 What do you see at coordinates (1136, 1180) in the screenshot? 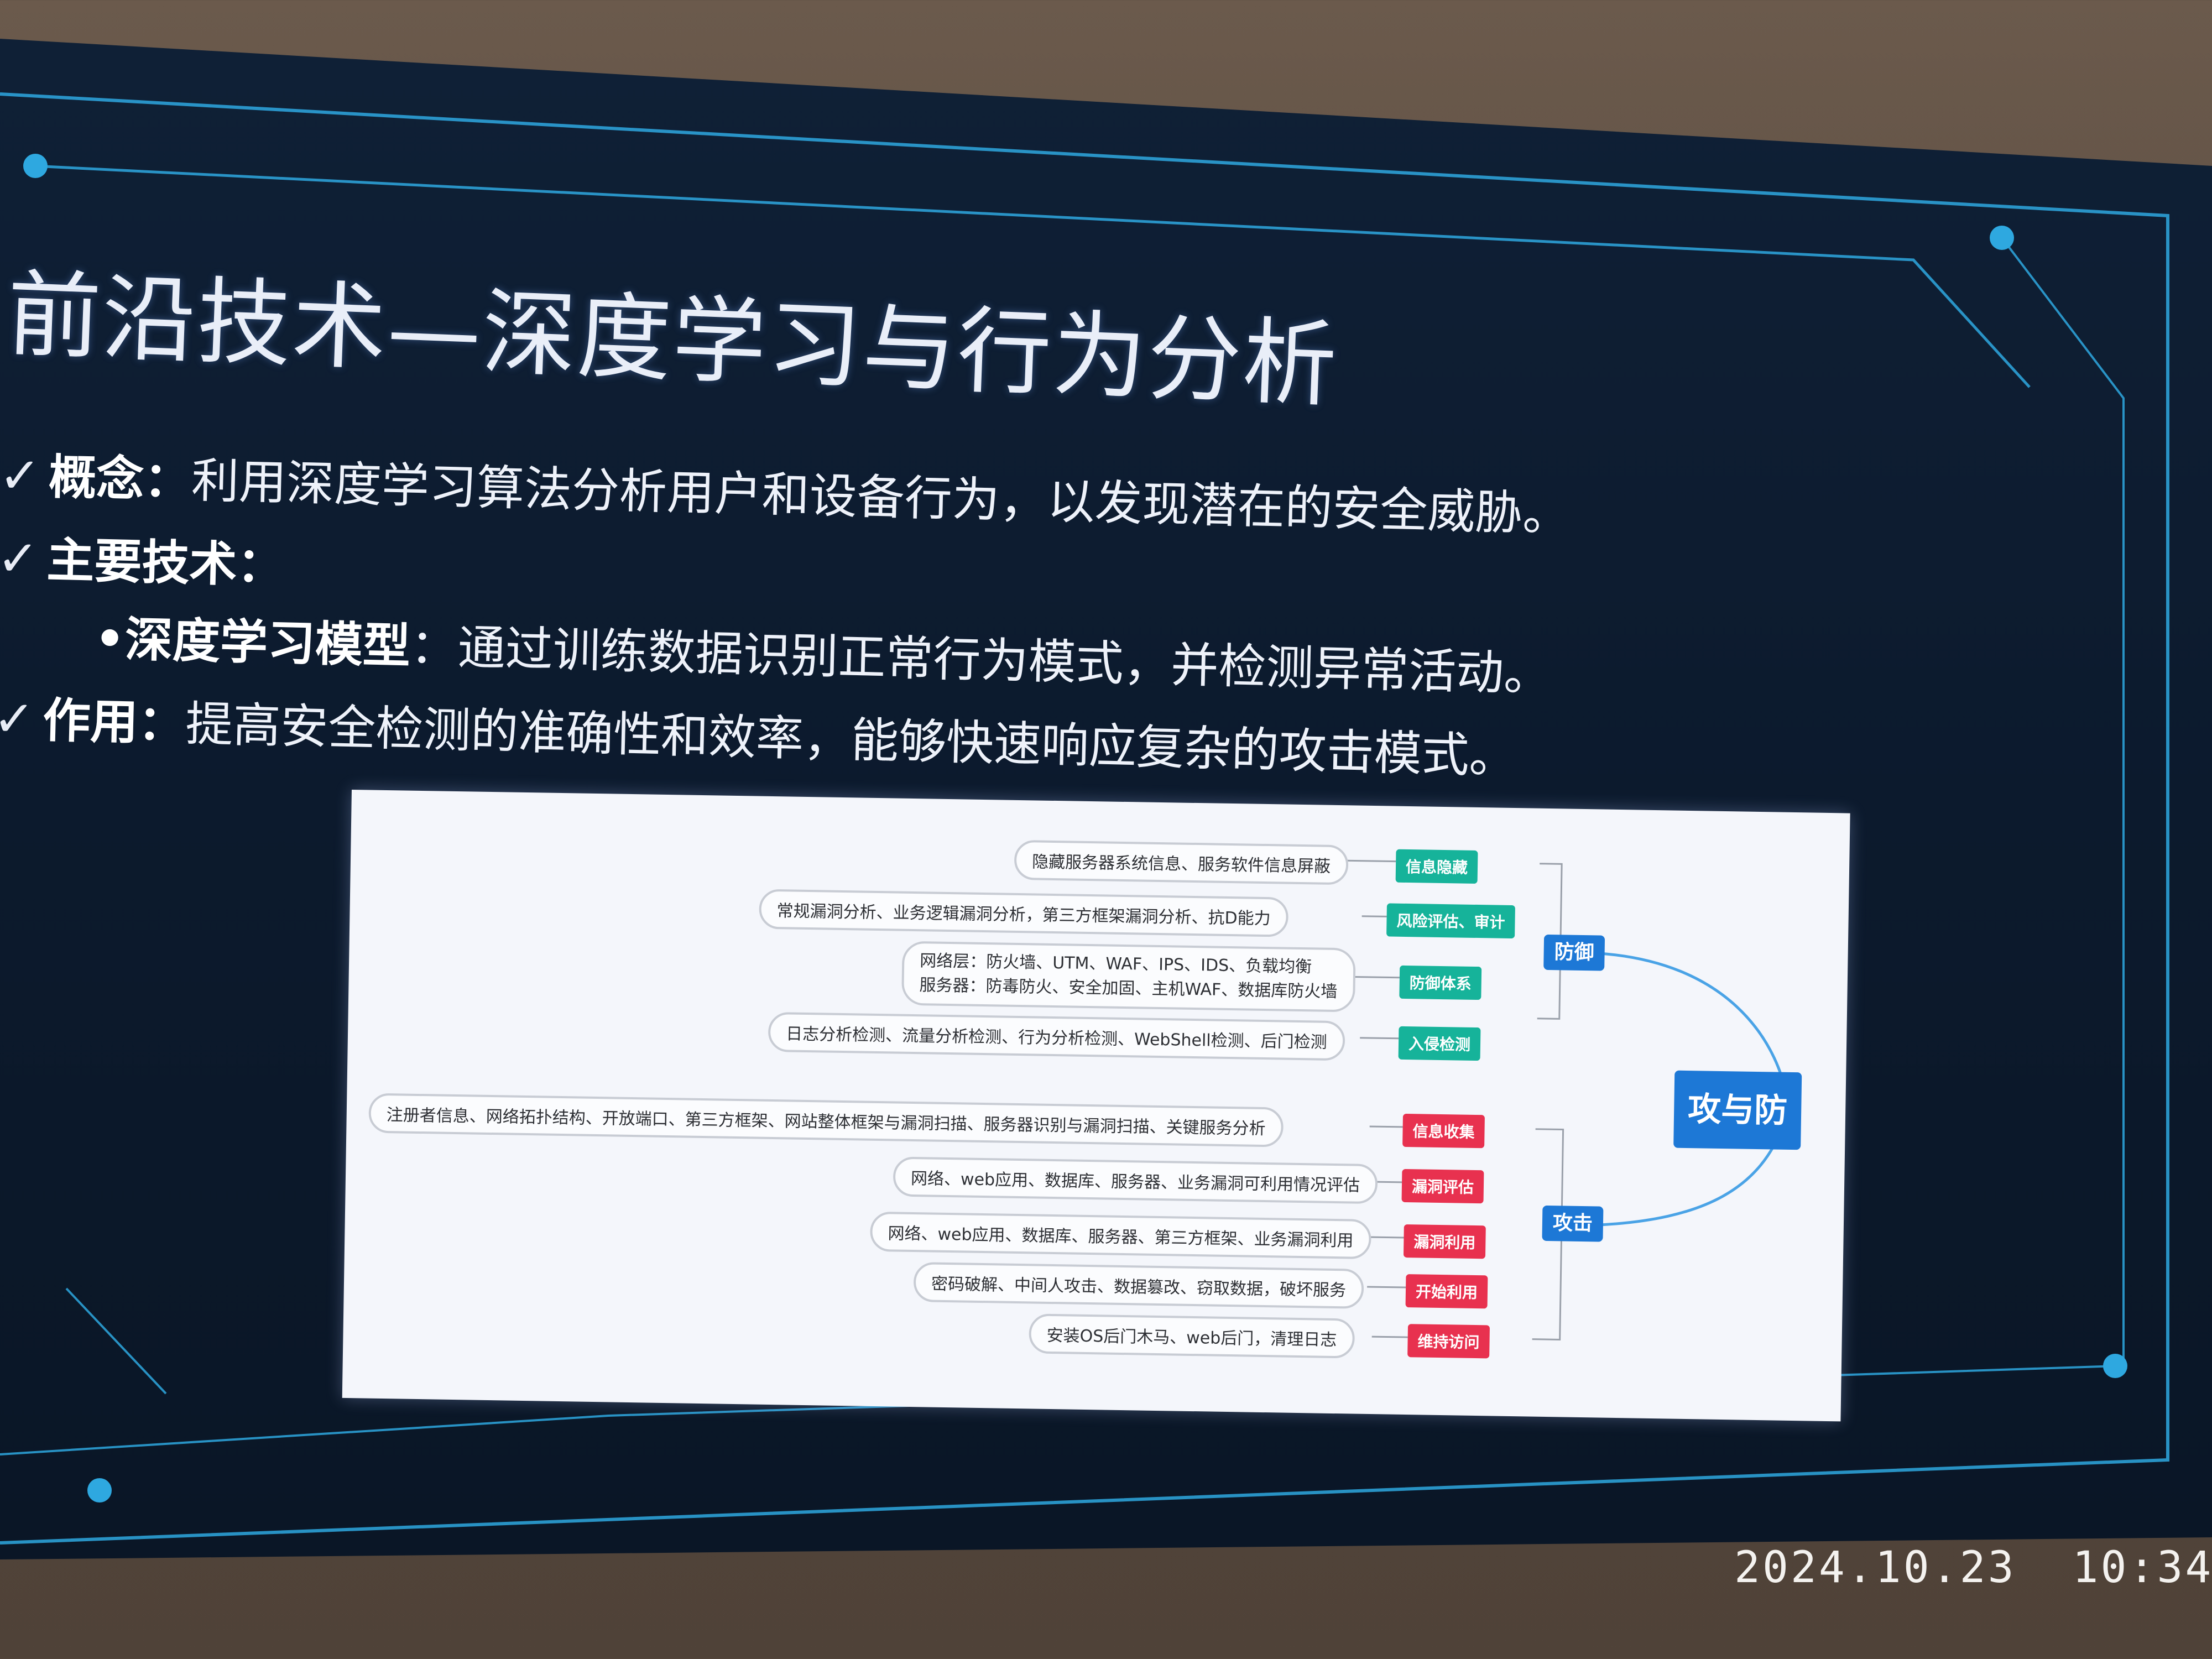
I see `attack-detail: 网络、web应用、数据库、服务器、业务漏洞可利用情况评估` at bounding box center [1136, 1180].